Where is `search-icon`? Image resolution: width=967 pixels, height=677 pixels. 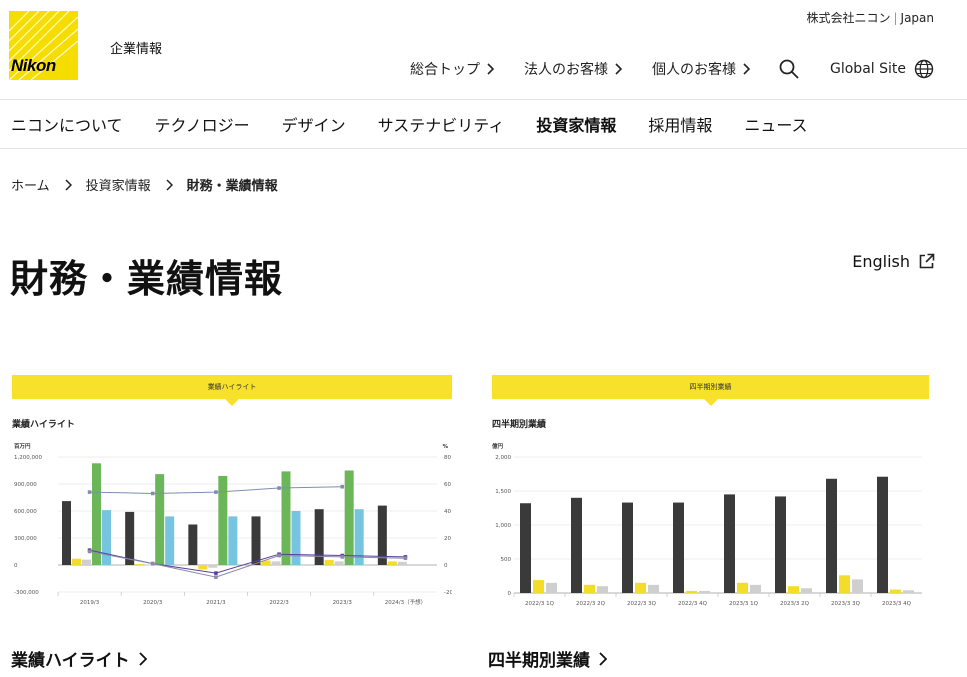
search-icon is located at coordinates (789, 69).